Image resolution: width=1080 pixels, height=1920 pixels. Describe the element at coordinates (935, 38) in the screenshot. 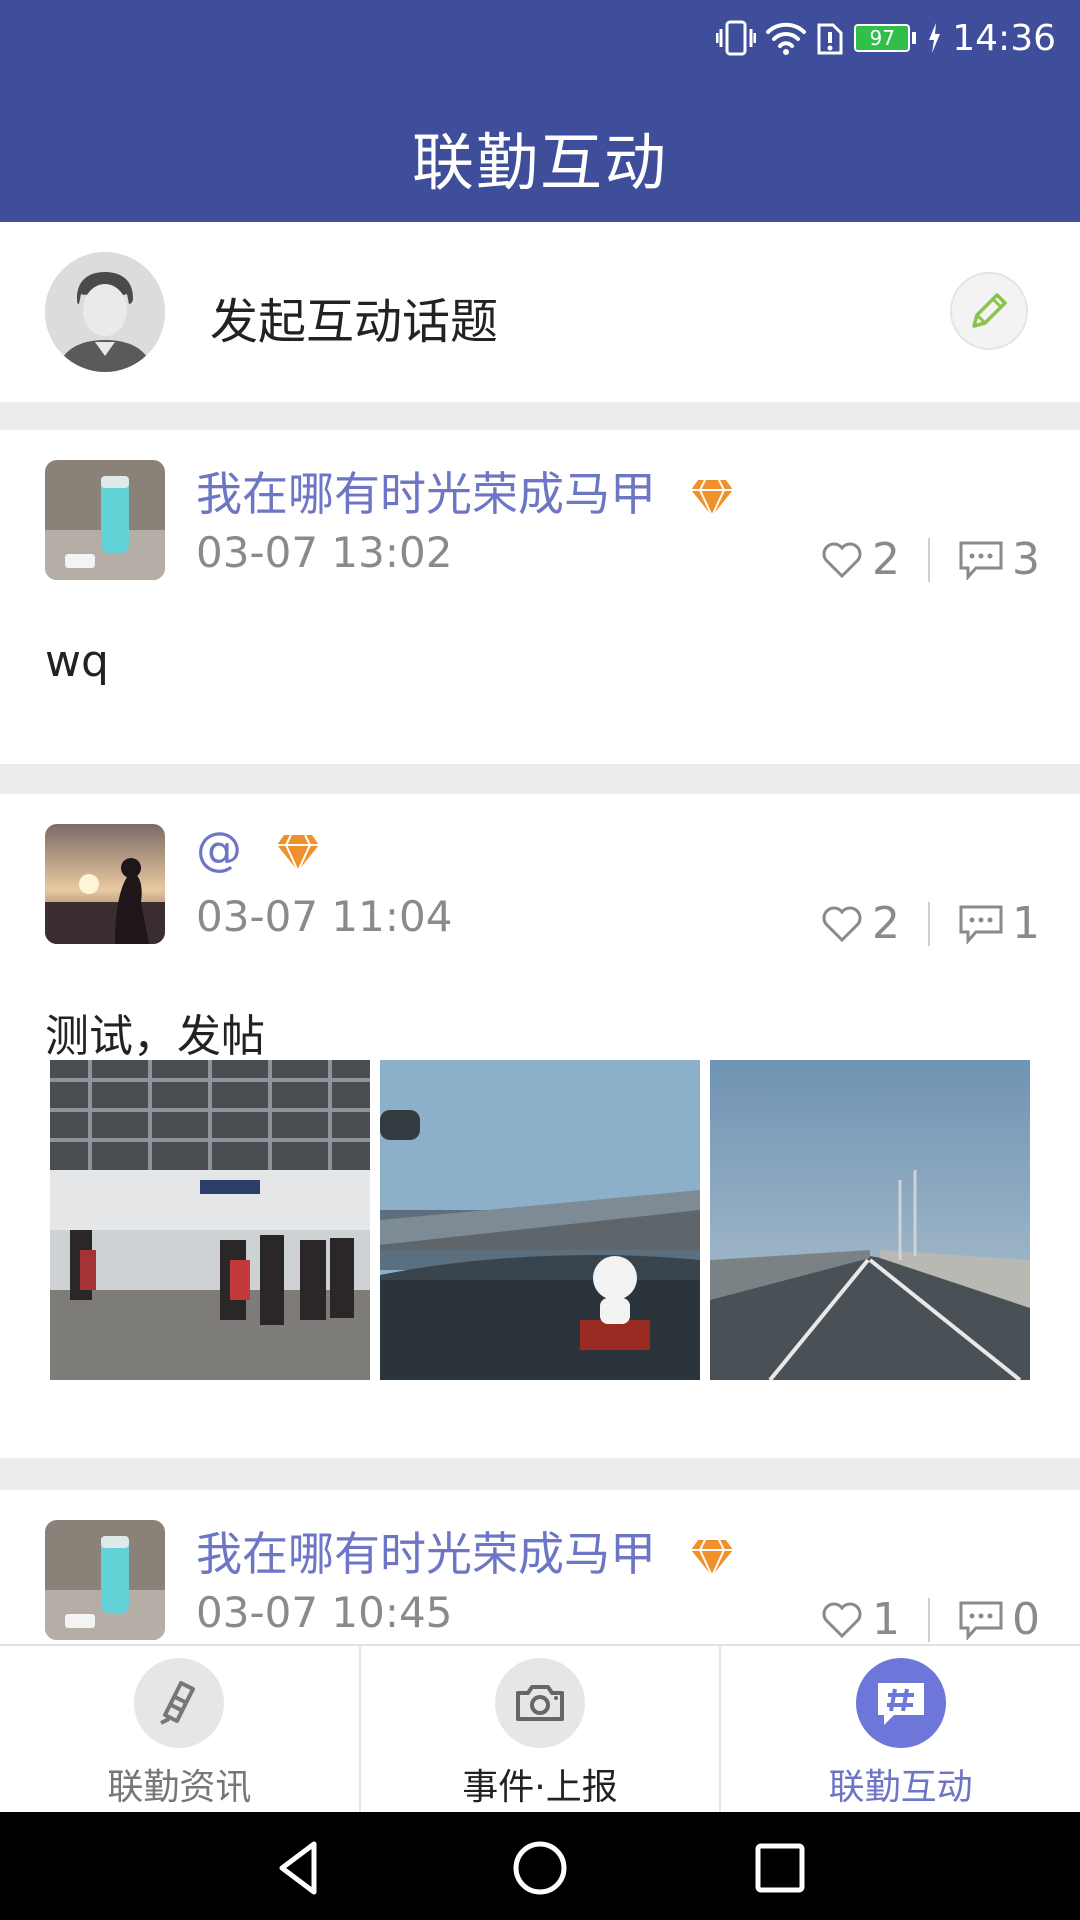

I see `charging-icon` at that location.